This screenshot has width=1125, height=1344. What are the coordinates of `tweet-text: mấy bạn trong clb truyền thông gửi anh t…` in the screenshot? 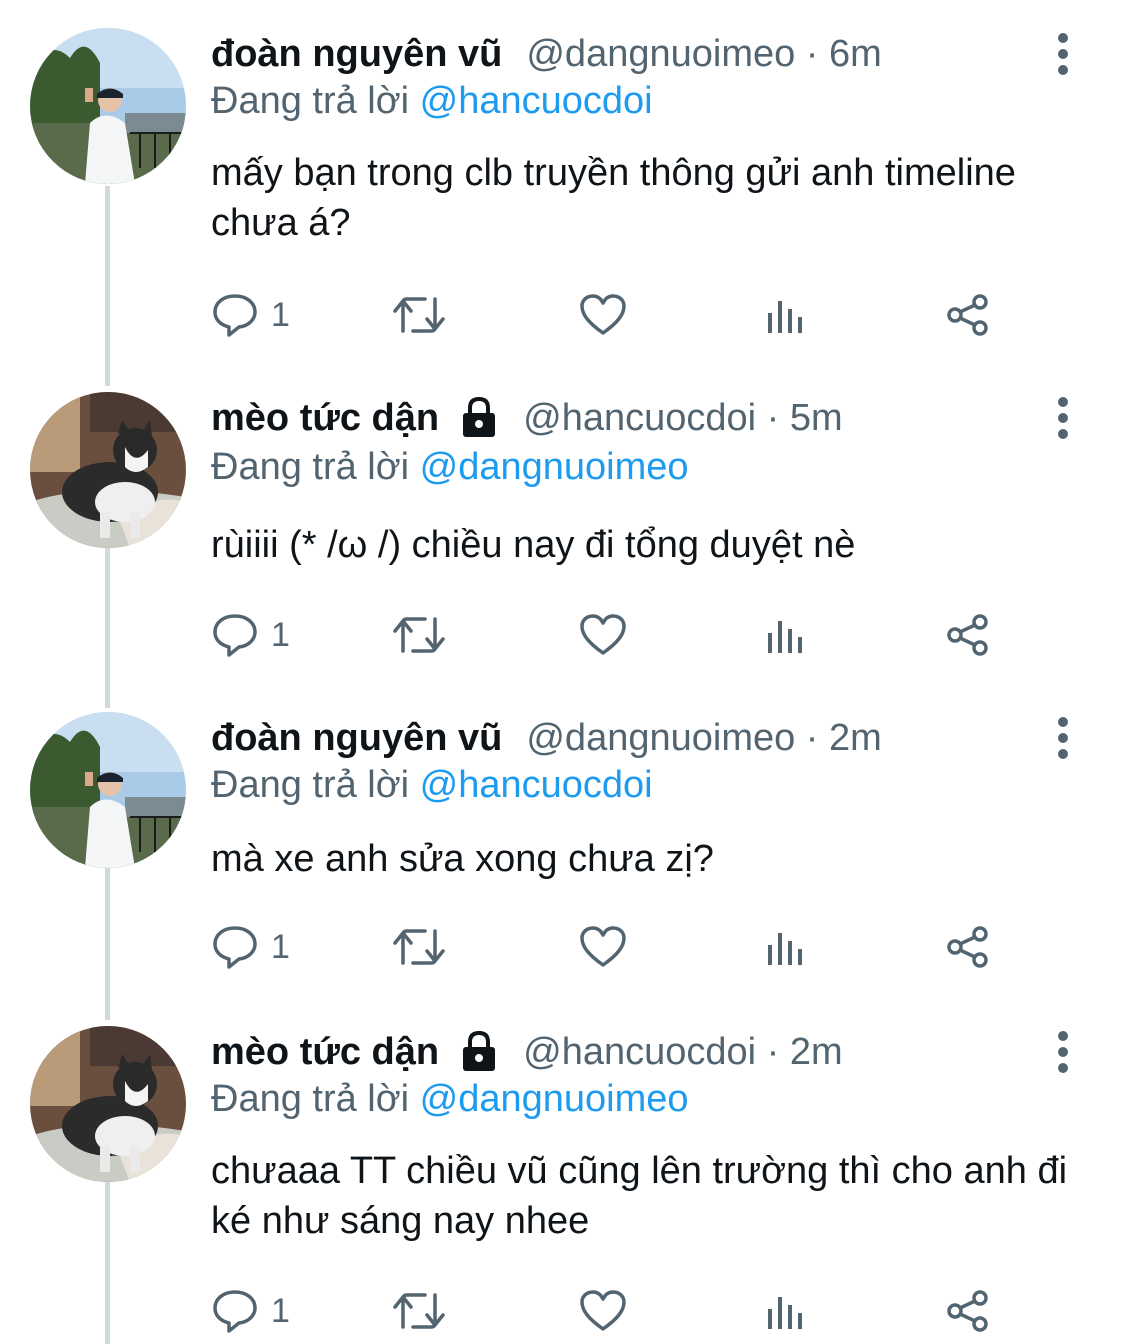 It's located at (613, 198).